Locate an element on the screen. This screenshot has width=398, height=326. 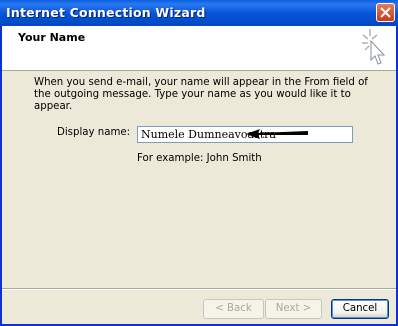
next-button: Next > is located at coordinates (293, 309).